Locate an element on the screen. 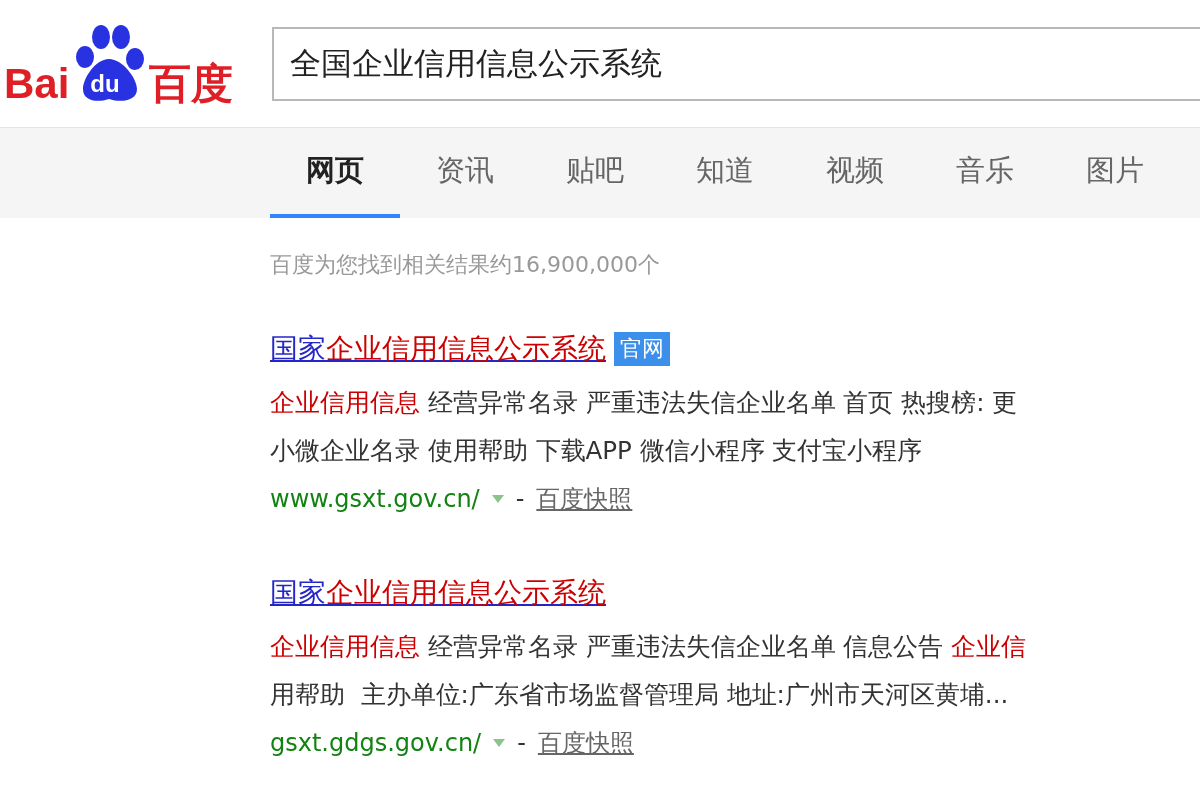  tab: 音乐 is located at coordinates (985, 173).